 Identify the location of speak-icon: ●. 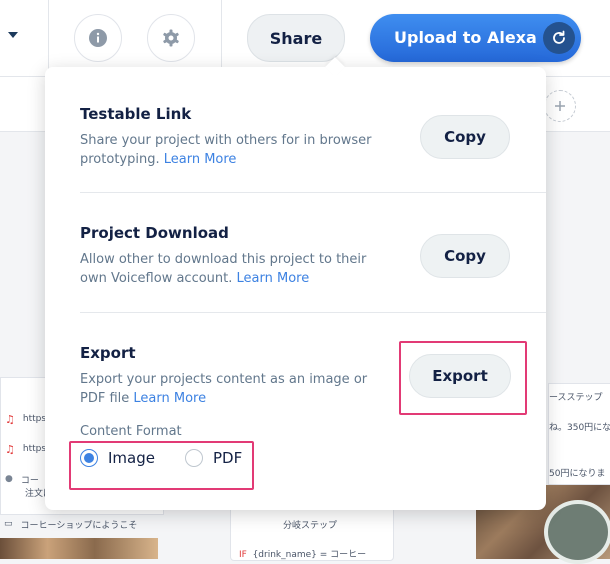
(9, 479).